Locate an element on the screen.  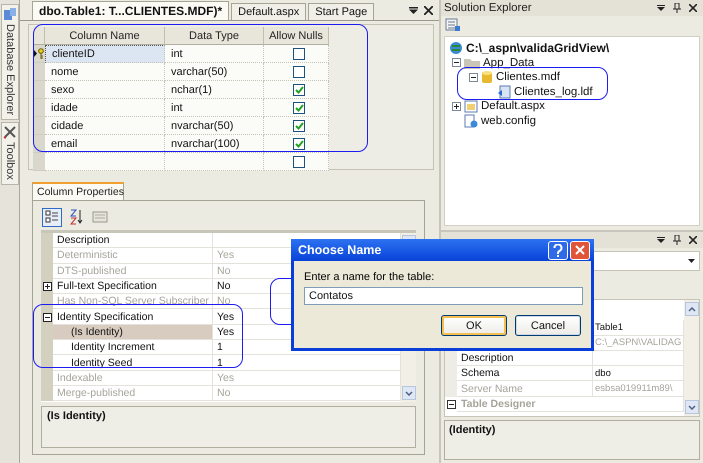
description-title: (Identity) is located at coordinates (472, 430).